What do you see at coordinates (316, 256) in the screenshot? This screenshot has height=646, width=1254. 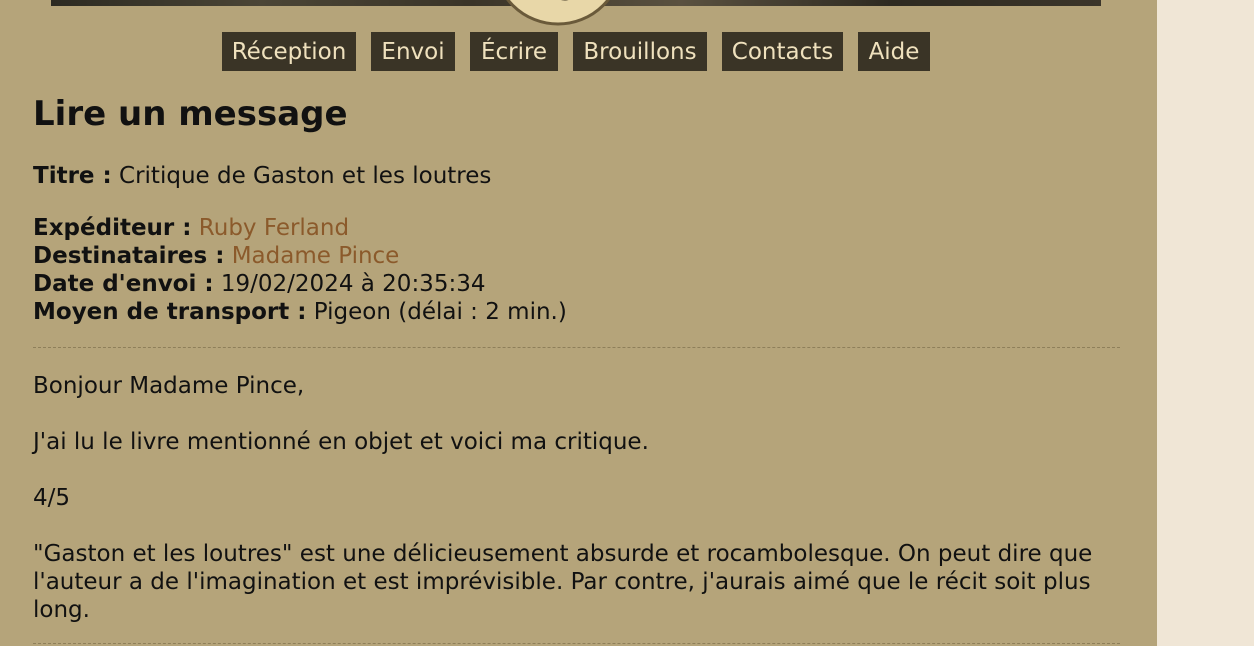 I see `recipient-link: Madame Pince` at bounding box center [316, 256].